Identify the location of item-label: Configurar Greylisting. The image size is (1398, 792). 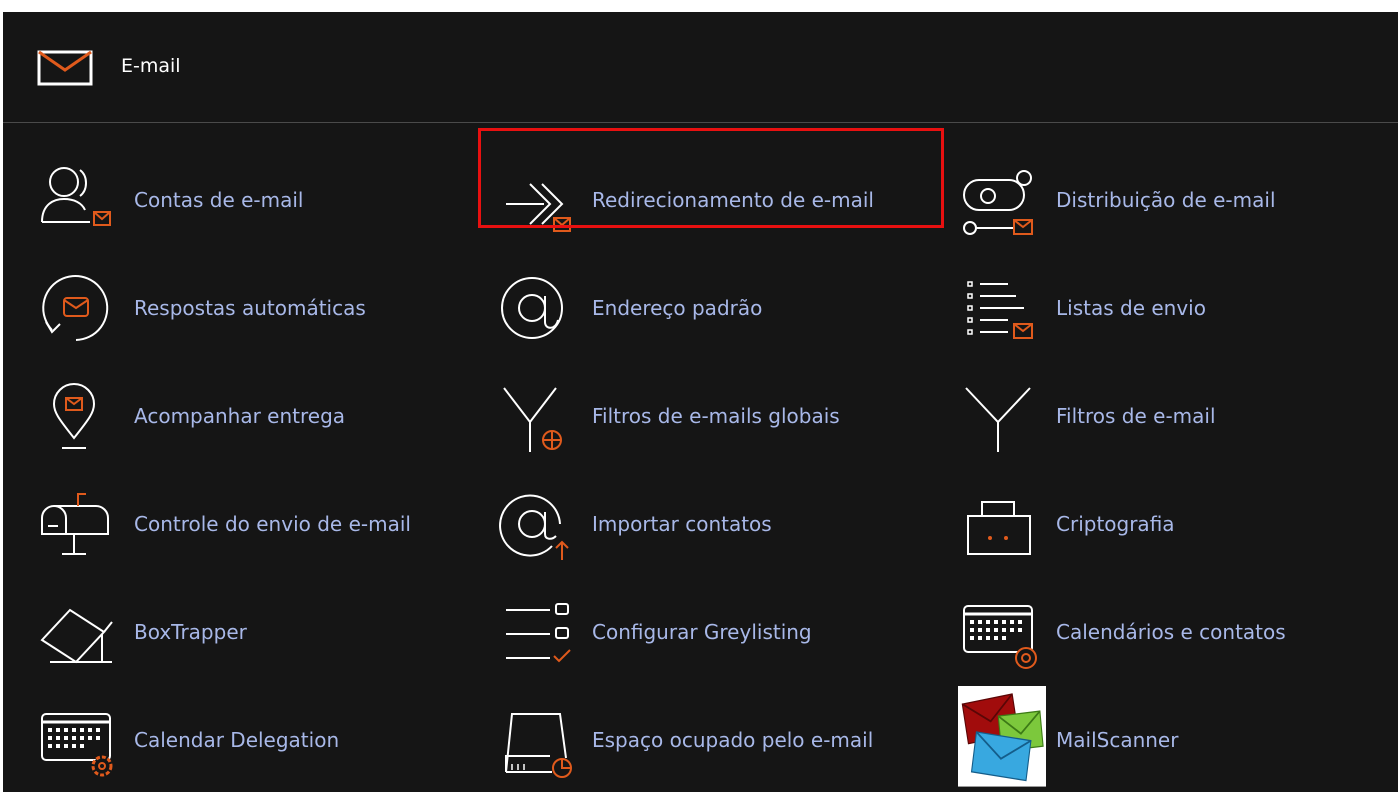
(702, 632).